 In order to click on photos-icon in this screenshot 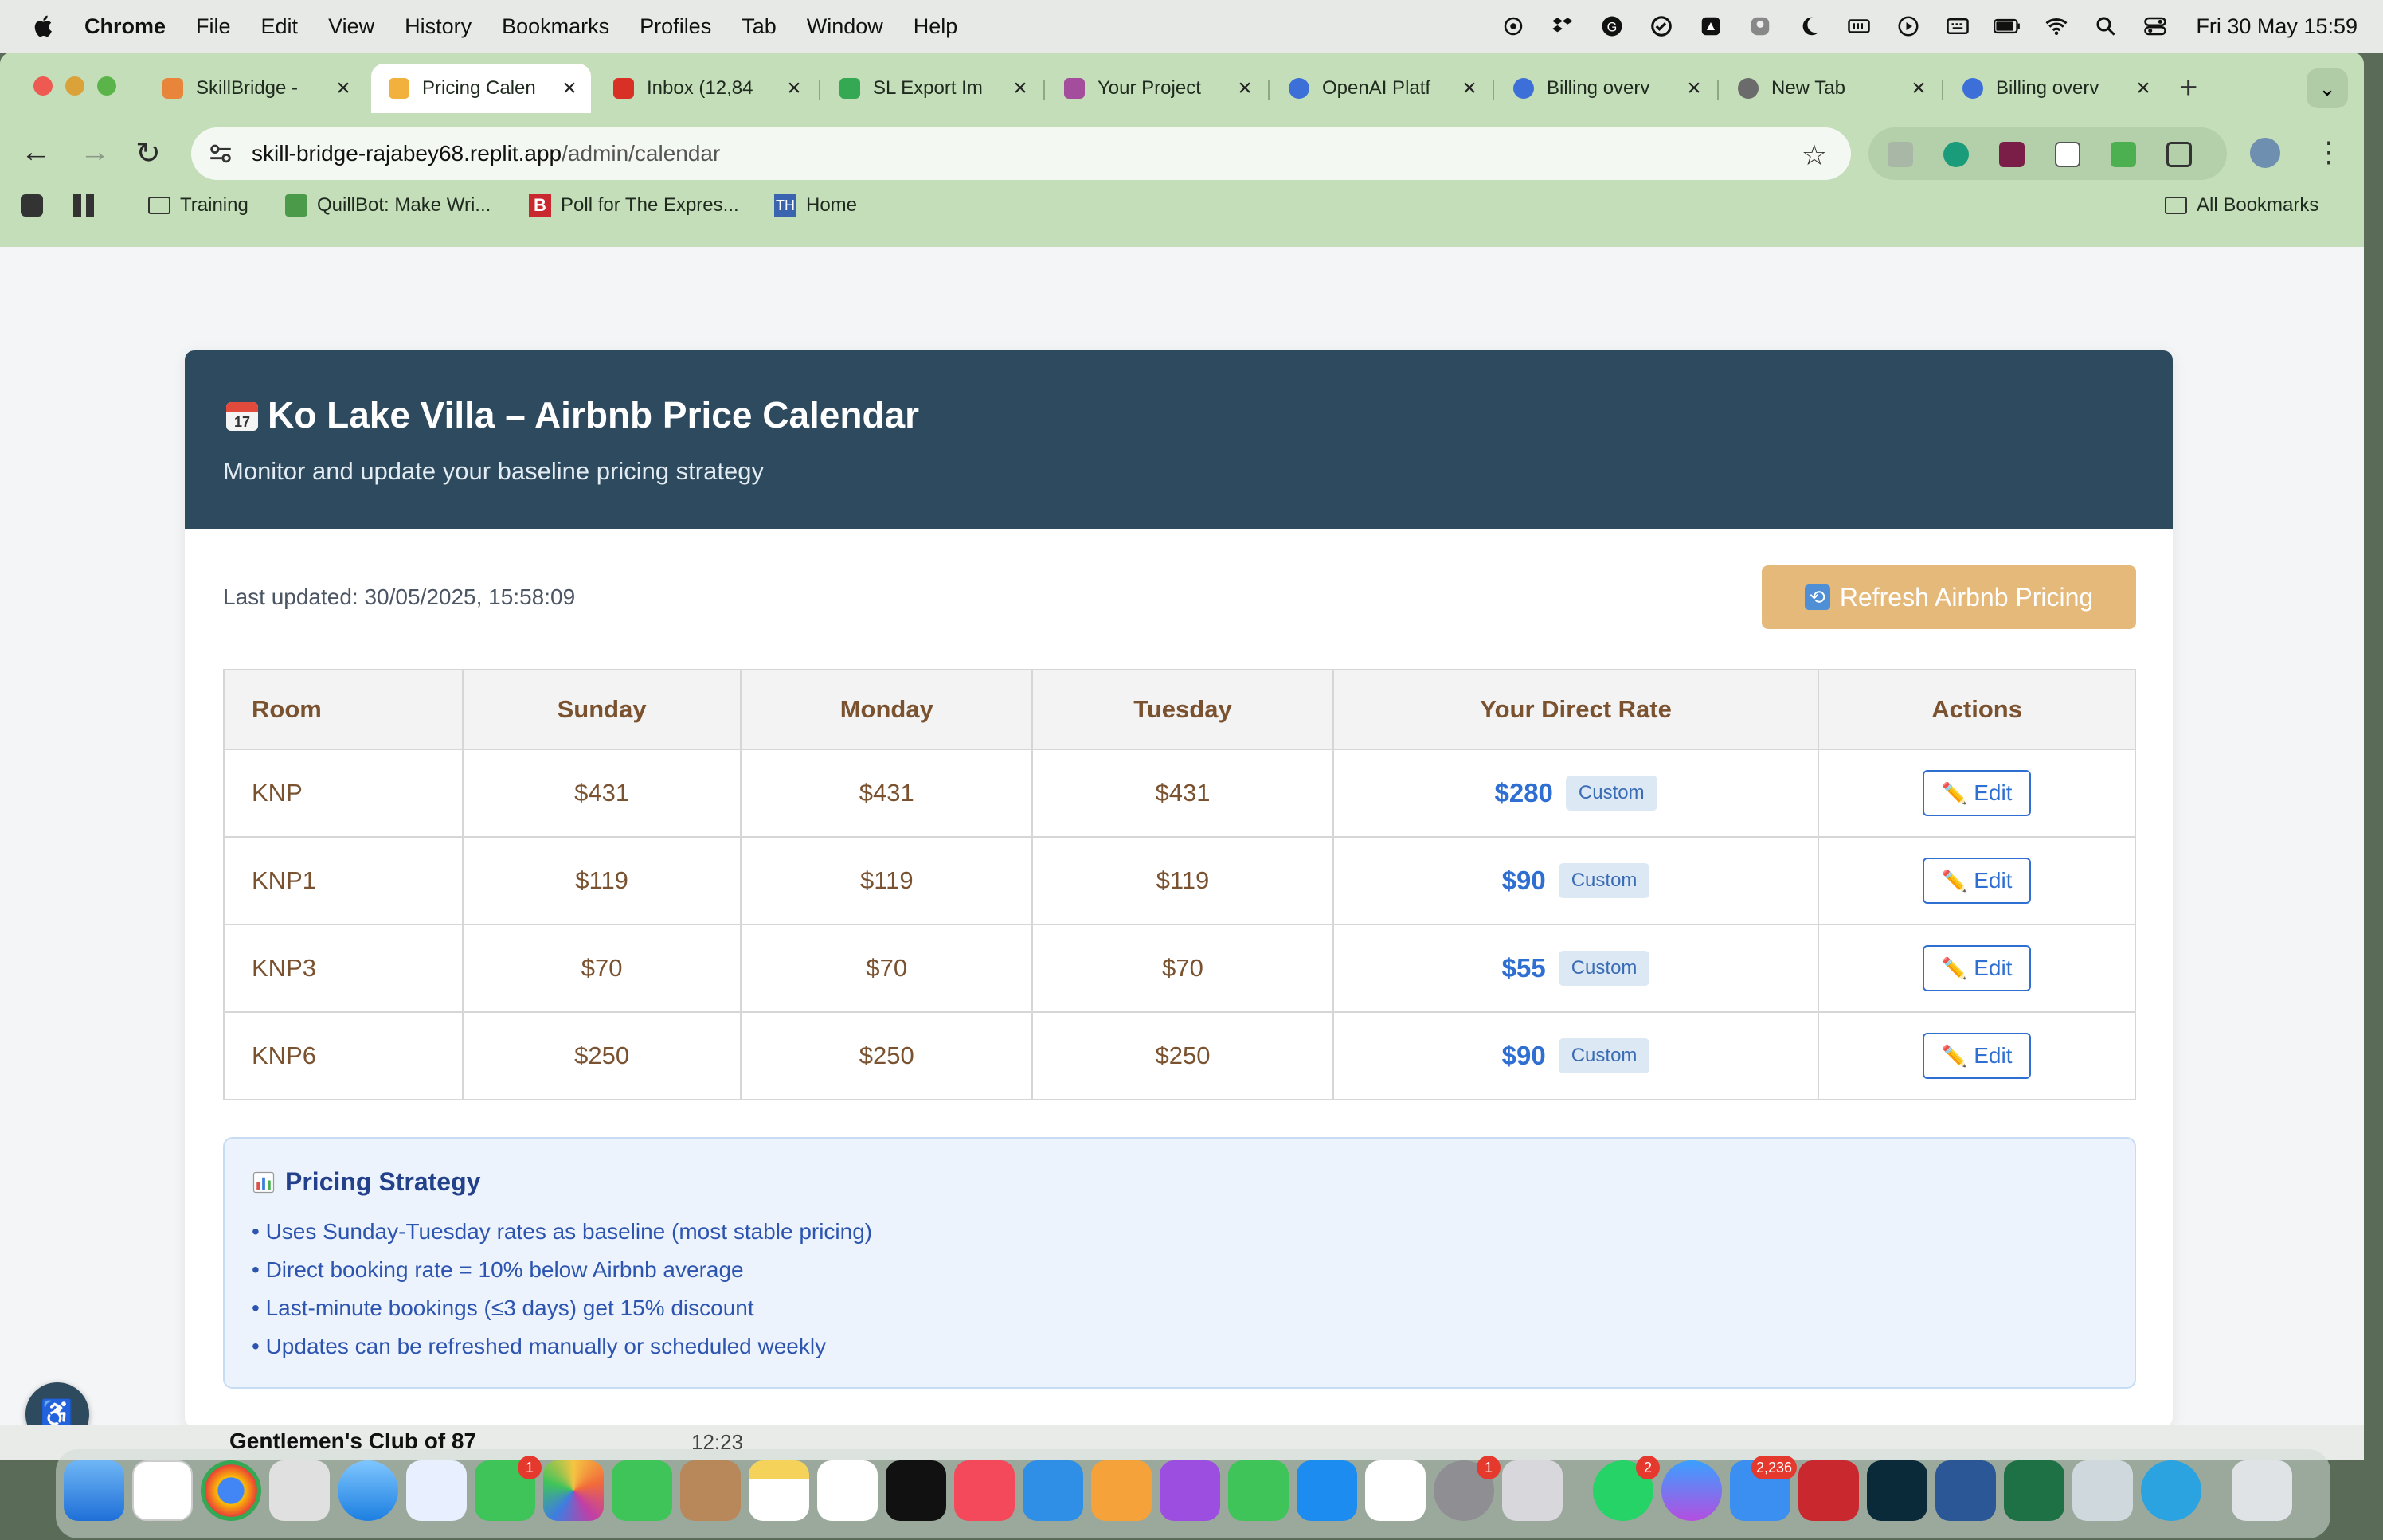, I will do `click(573, 1490)`.